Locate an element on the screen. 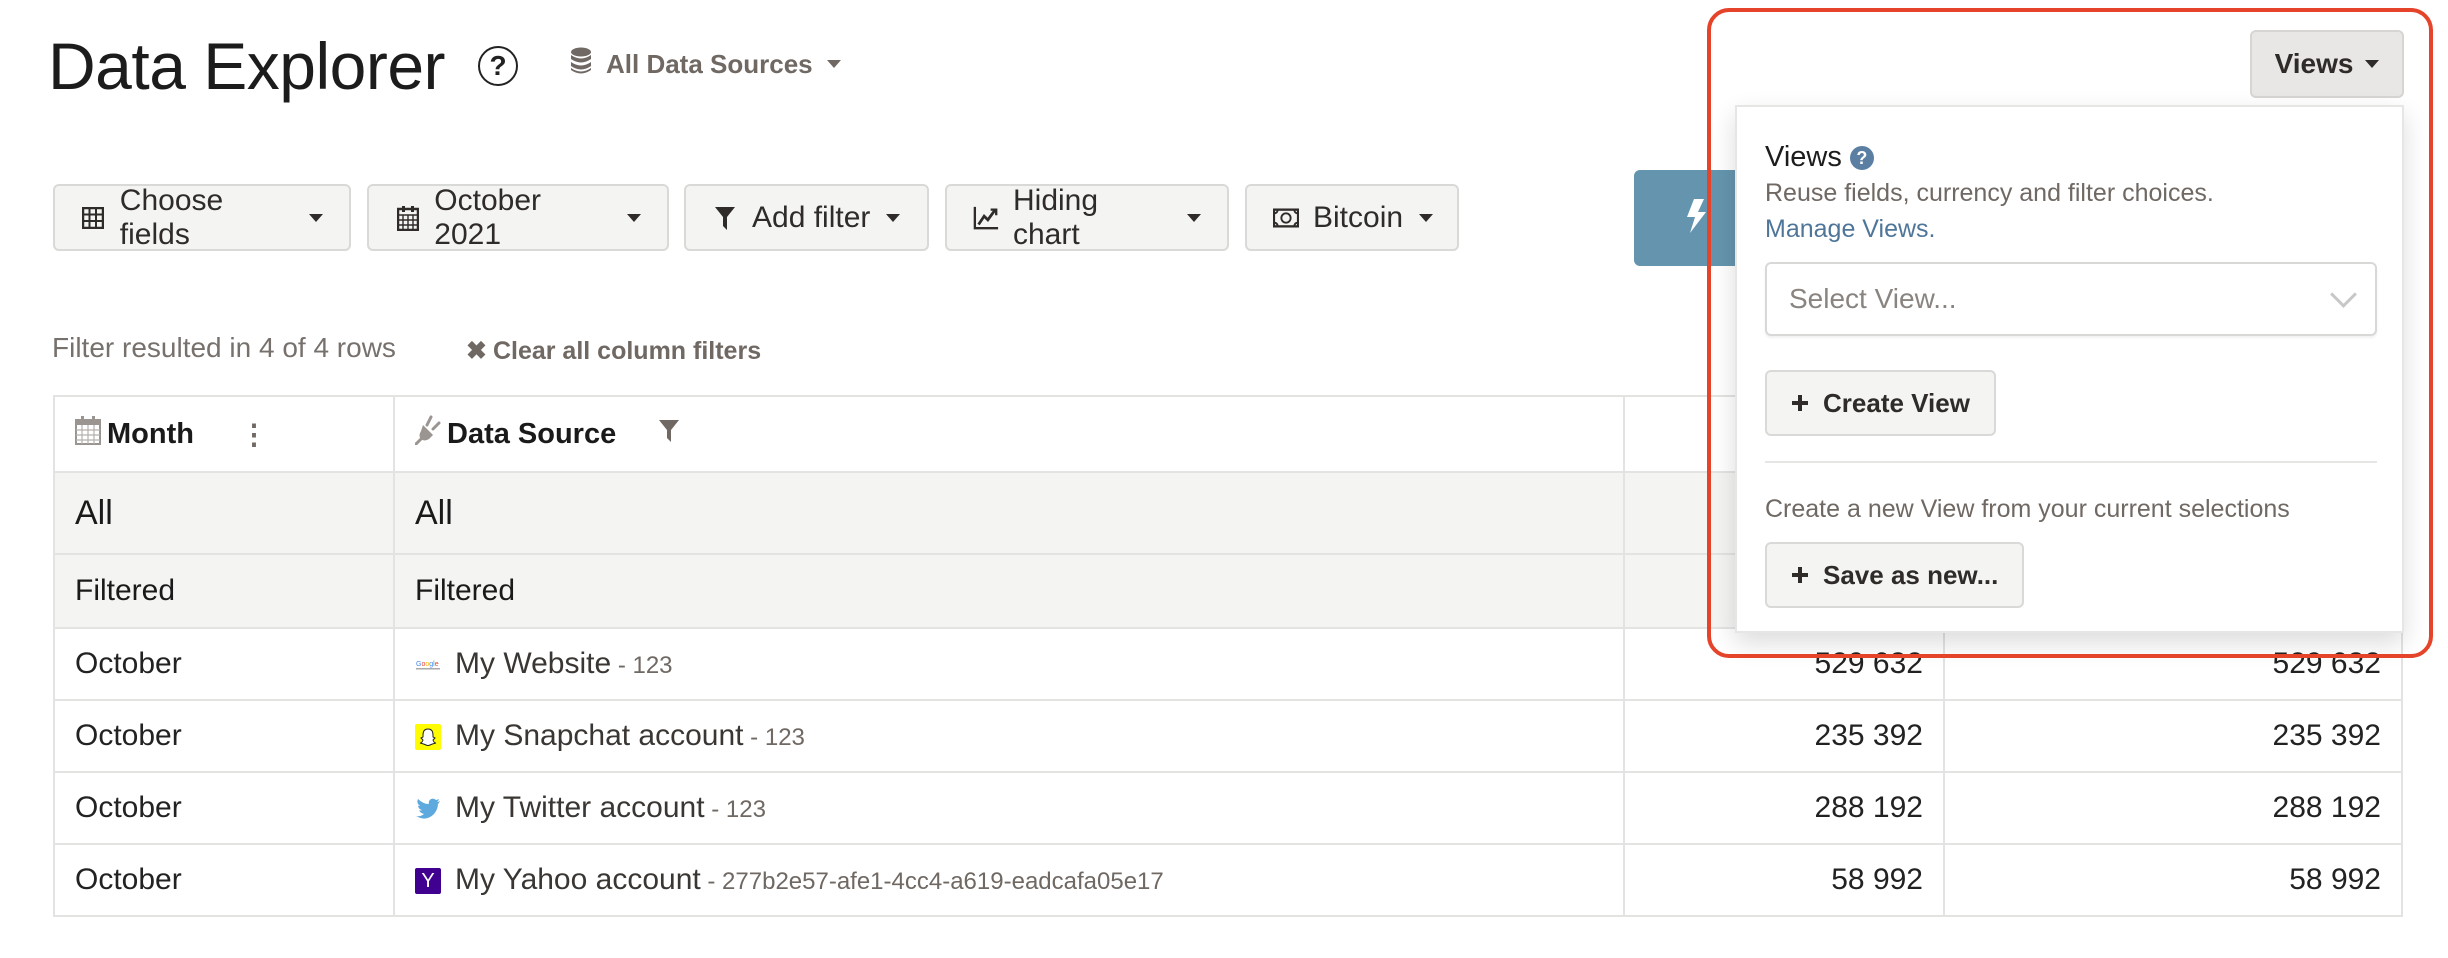 The image size is (2448, 958). date-range-button: October 2021 is located at coordinates (518, 217).